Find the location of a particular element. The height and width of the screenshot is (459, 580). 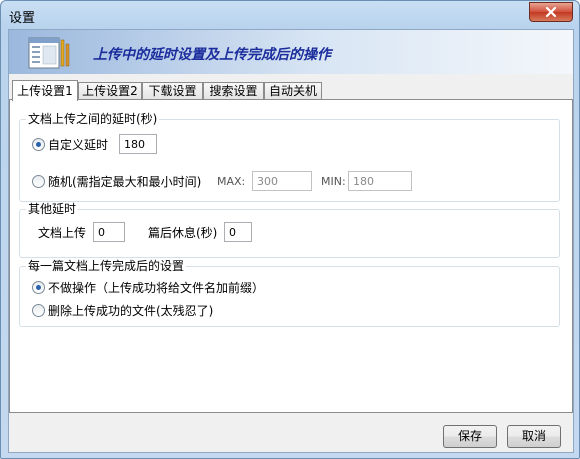

max-label: MAX: is located at coordinates (231, 181).